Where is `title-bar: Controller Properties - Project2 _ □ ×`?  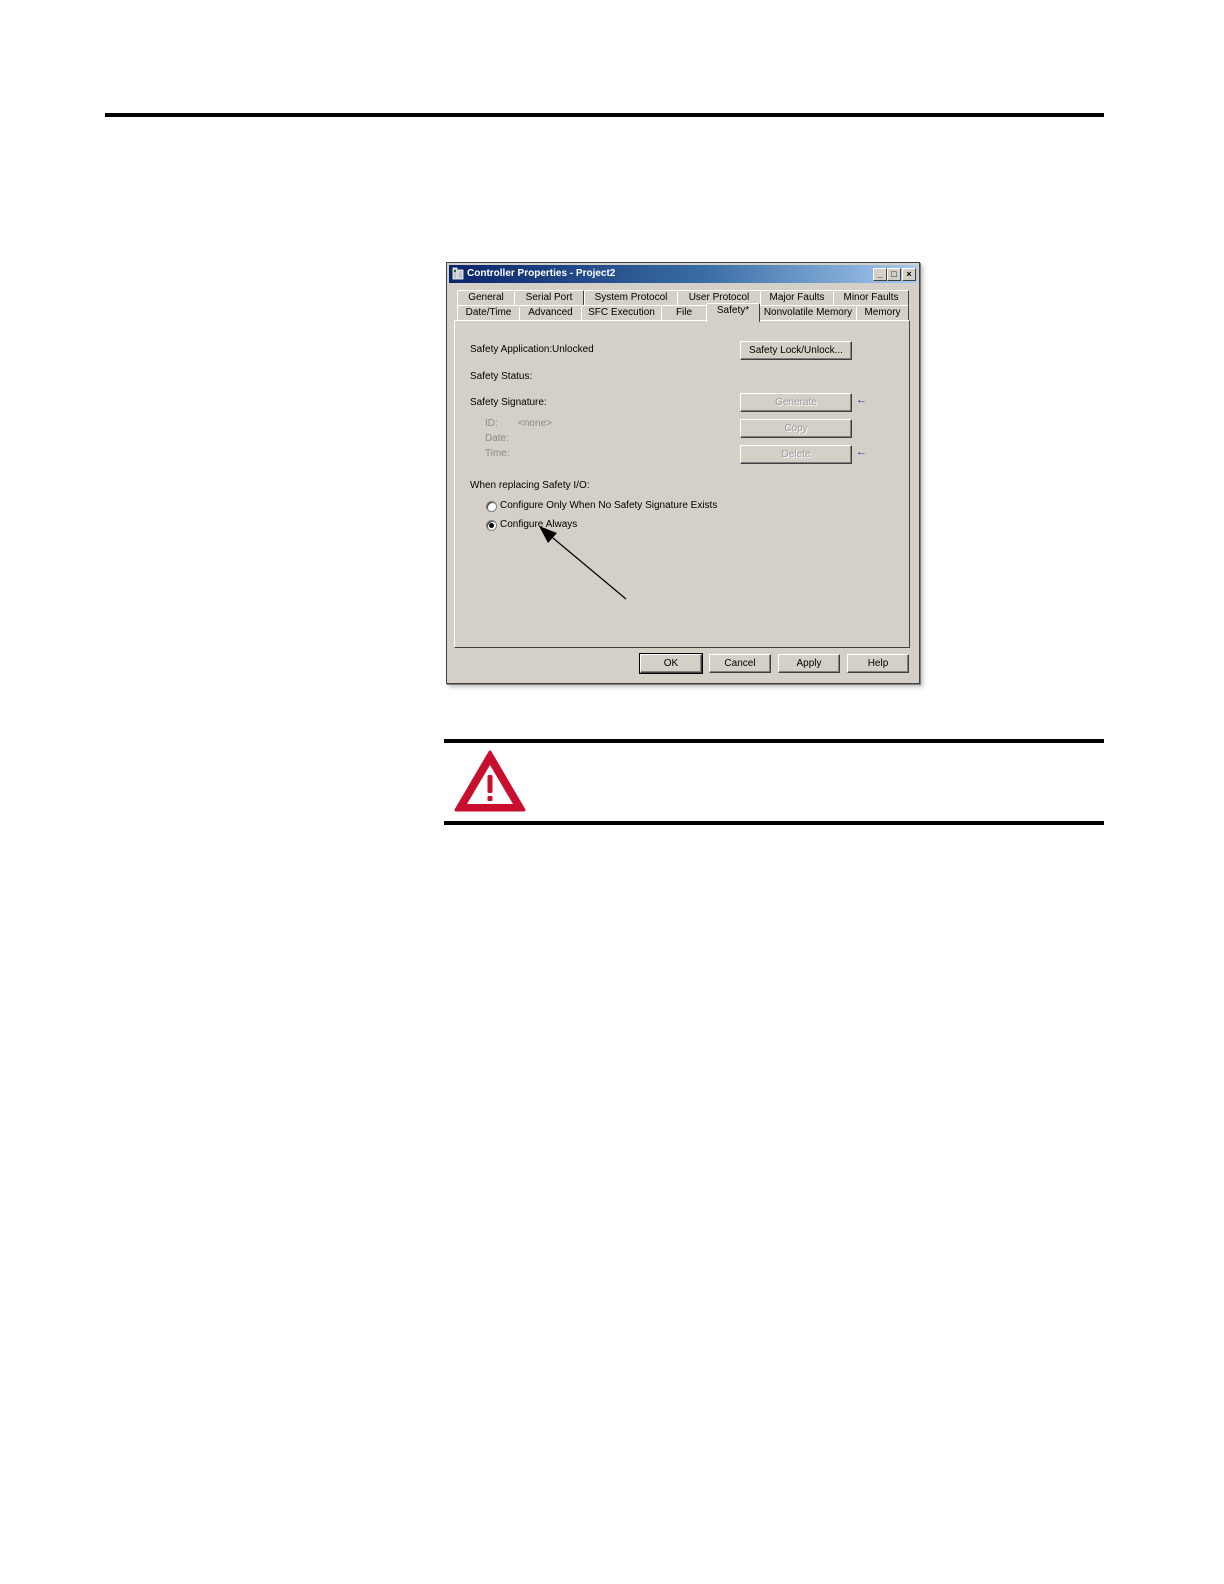
title-bar: Controller Properties - Project2 _ □ × is located at coordinates (683, 274).